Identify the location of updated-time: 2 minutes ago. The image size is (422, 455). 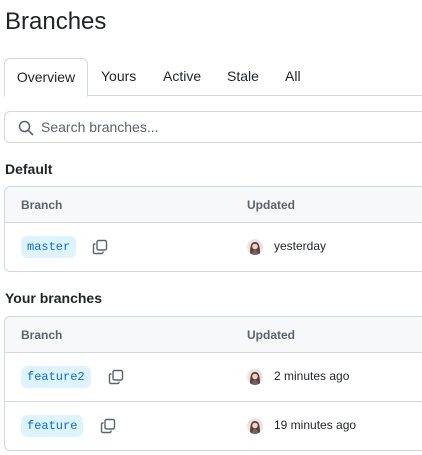
(312, 376).